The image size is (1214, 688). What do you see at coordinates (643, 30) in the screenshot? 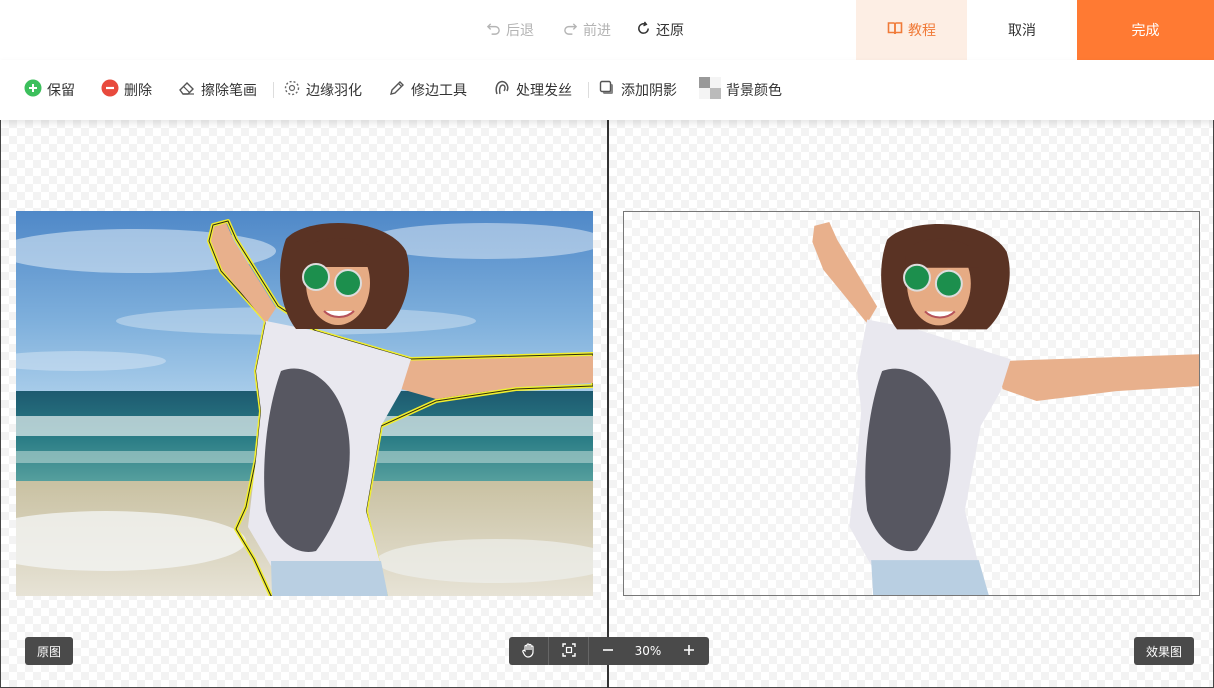
I see `restore-icon` at bounding box center [643, 30].